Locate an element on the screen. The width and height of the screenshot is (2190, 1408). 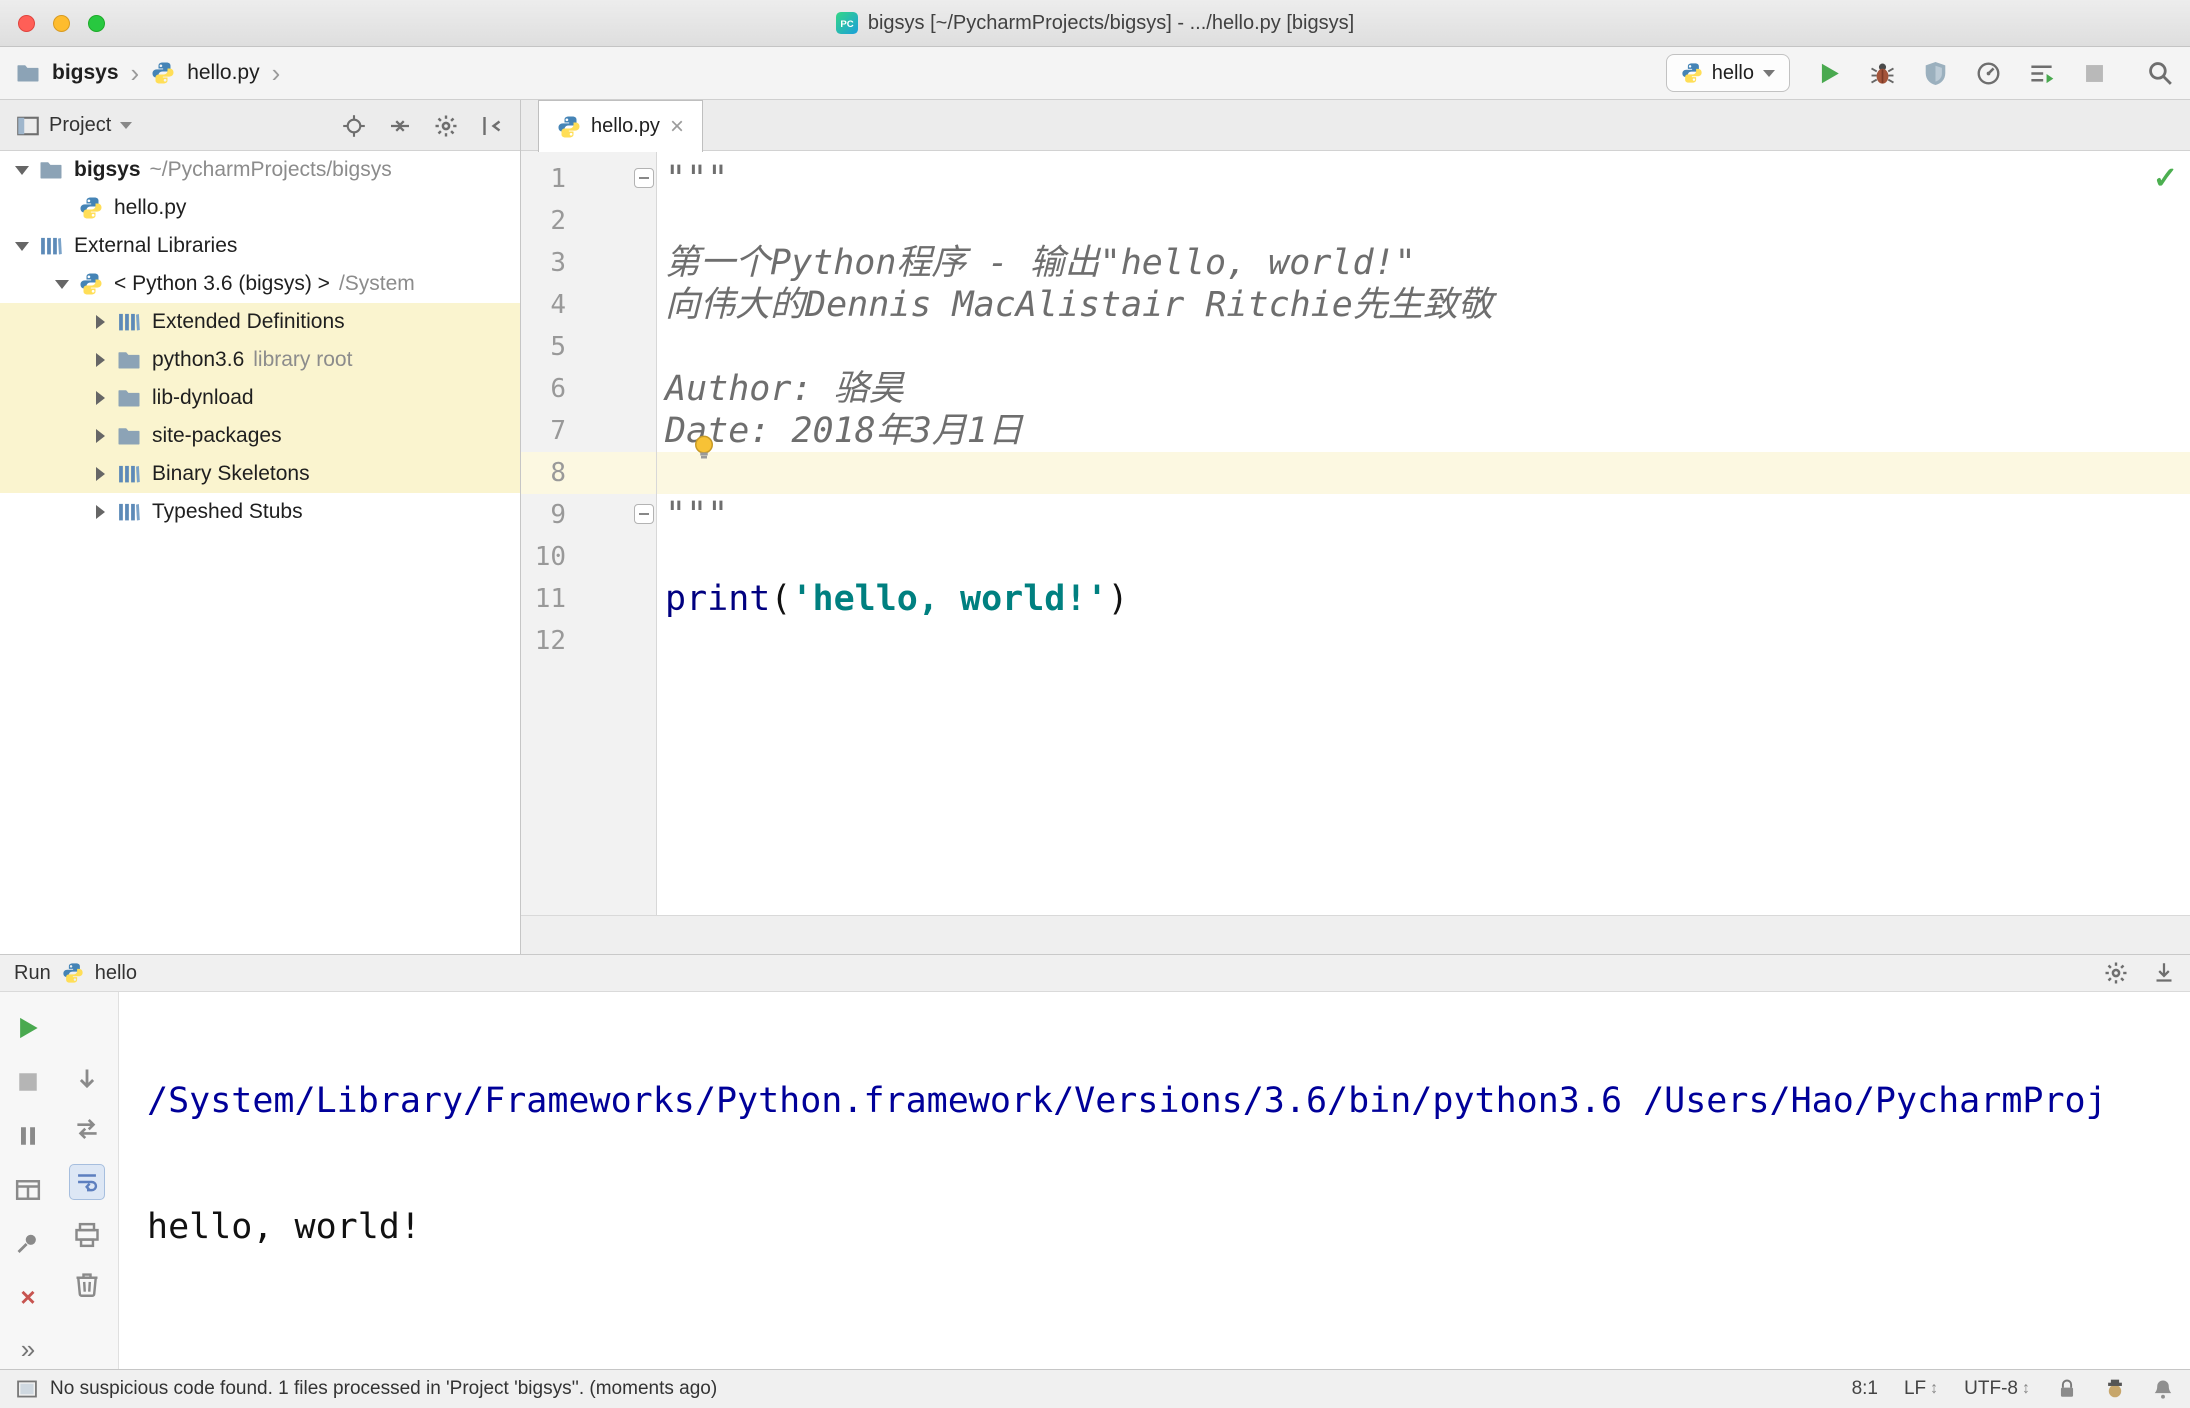
gutter-cell: 5 is located at coordinates (588, 347).